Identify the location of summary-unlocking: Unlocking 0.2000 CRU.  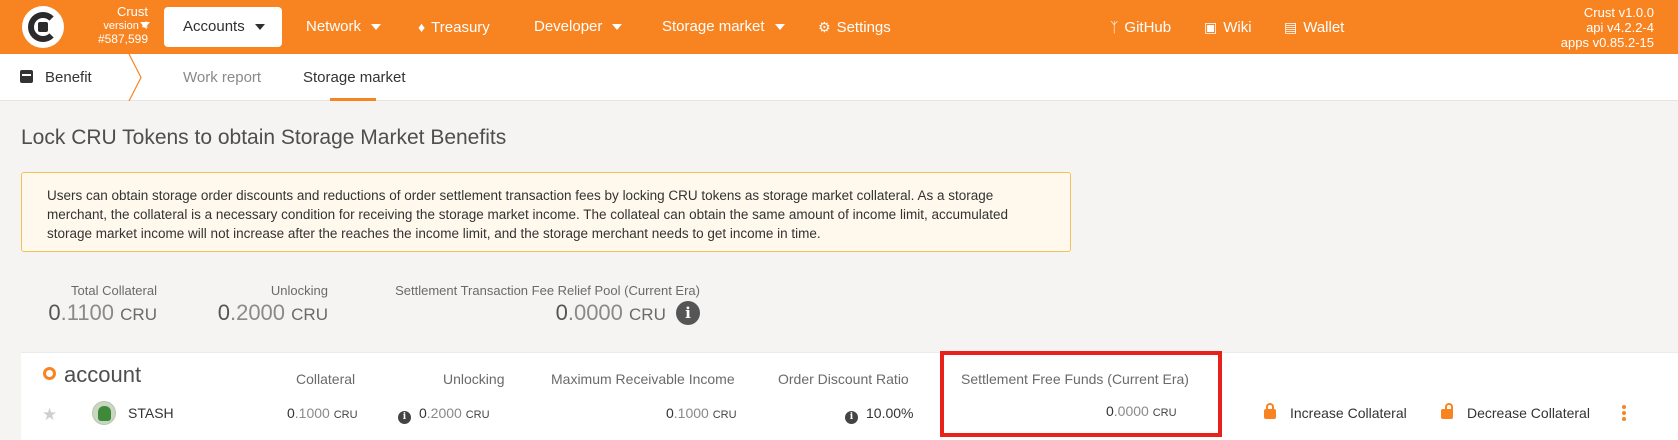
(262, 304).